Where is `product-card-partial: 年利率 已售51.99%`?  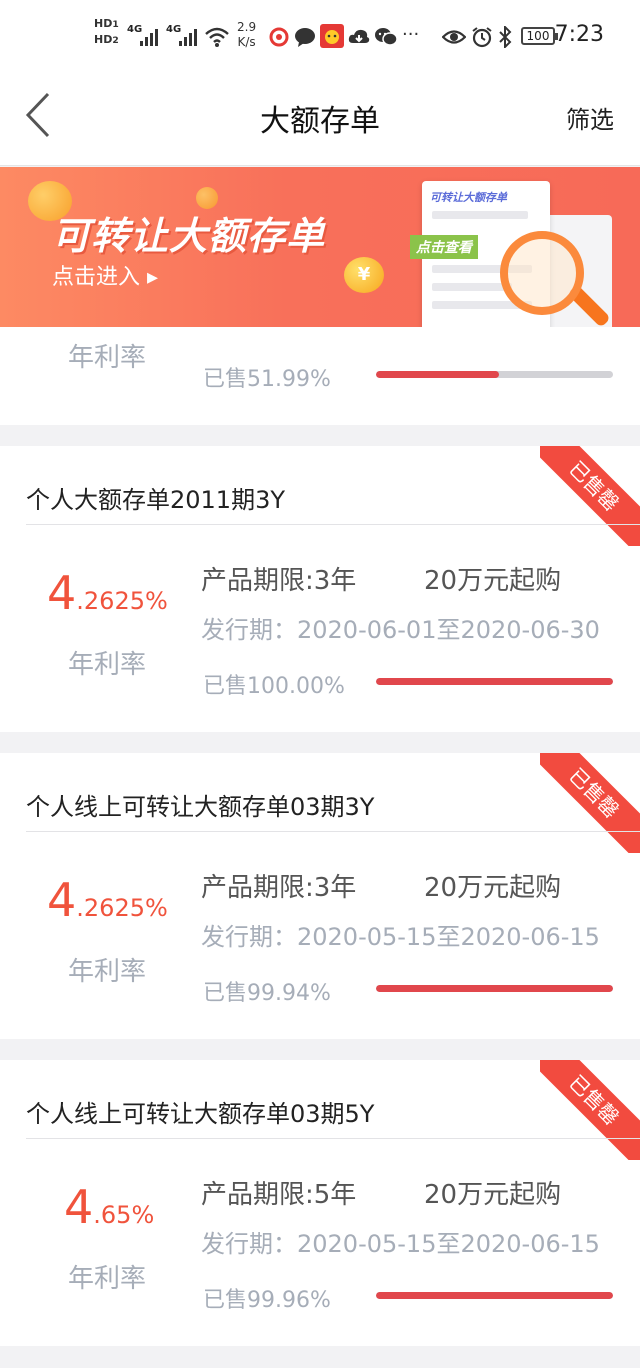
product-card-partial: 年利率 已售51.99% is located at coordinates (320, 376).